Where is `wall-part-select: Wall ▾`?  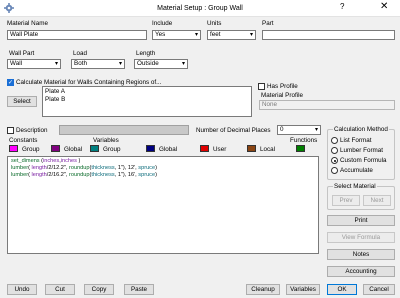 wall-part-select: Wall ▾ is located at coordinates (34, 64).